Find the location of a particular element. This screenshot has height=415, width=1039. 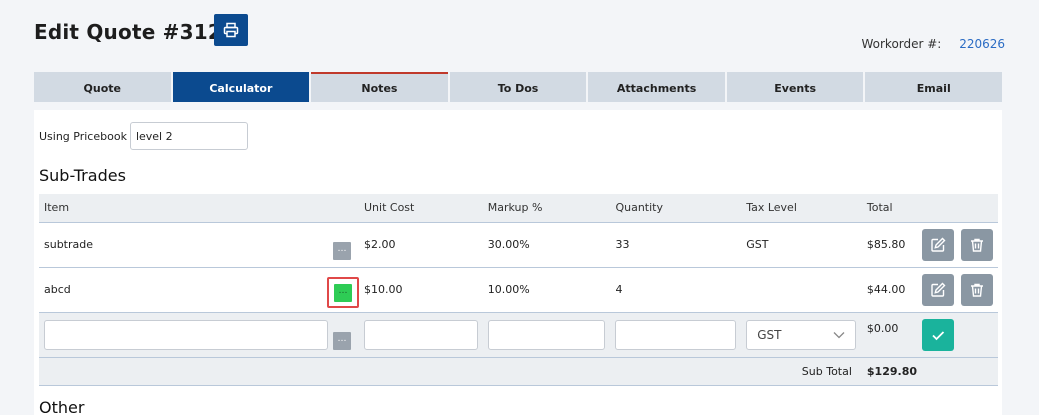

workorder-label: Workorder #: is located at coordinates (901, 44).